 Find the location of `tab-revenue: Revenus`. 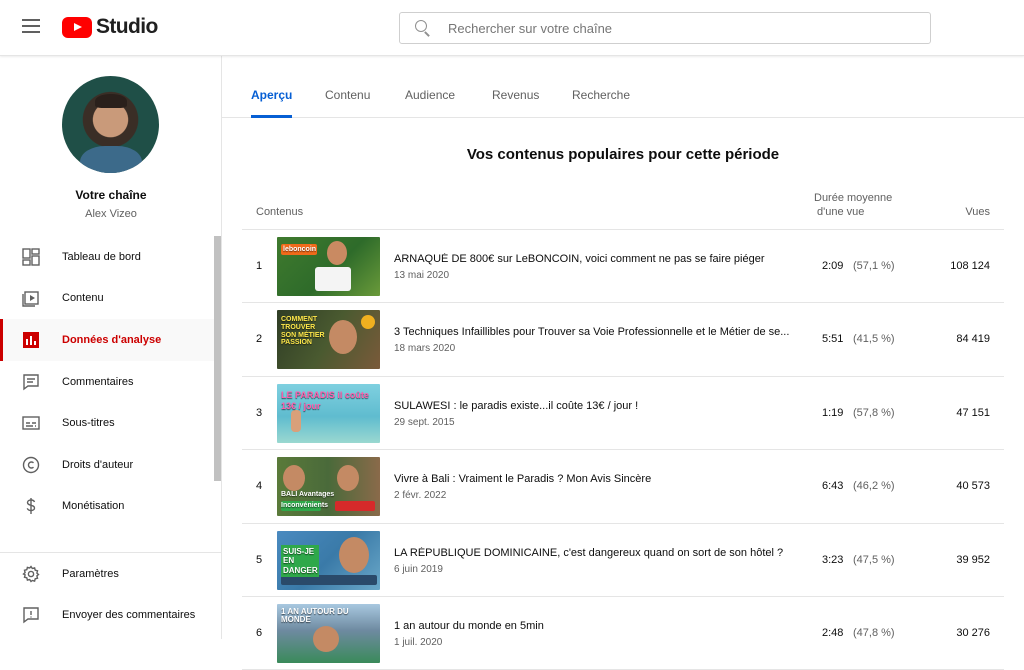

tab-revenue: Revenus is located at coordinates (515, 103).